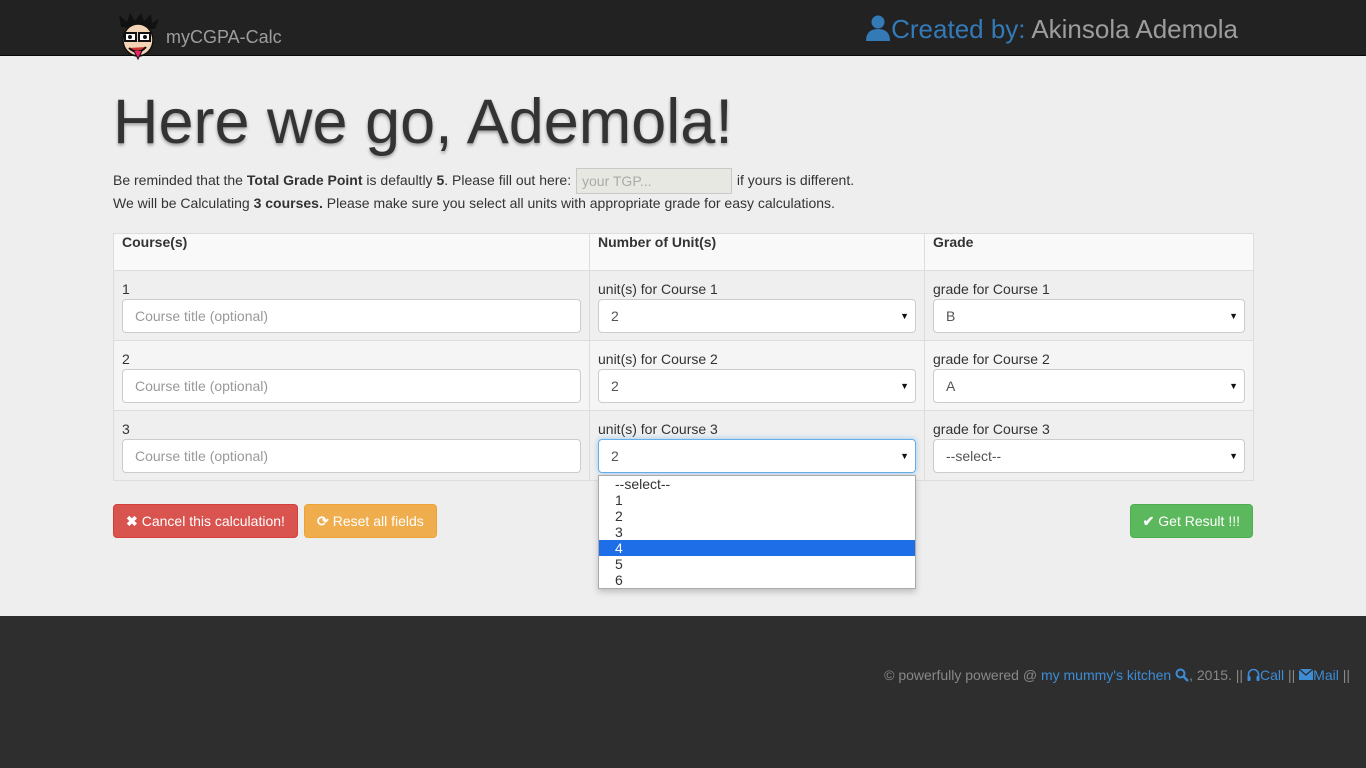 Image resolution: width=1366 pixels, height=768 pixels. What do you see at coordinates (126, 429) in the screenshot?
I see `course-number: 3` at bounding box center [126, 429].